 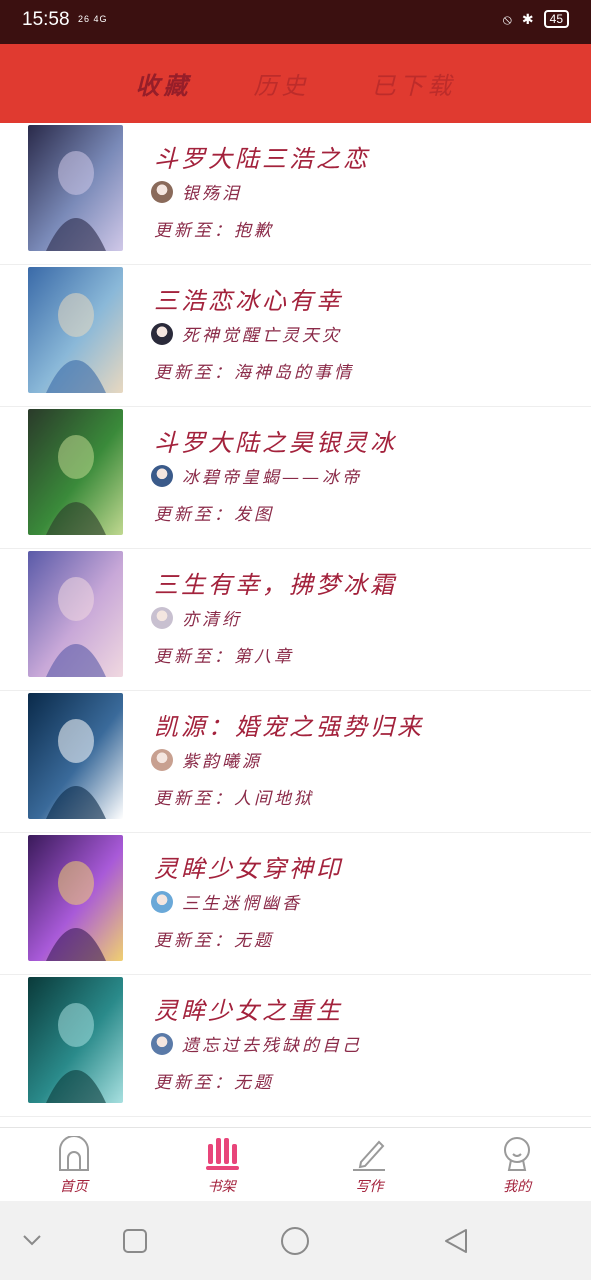 I want to click on tab-history: 历史, so click(x=282, y=83).